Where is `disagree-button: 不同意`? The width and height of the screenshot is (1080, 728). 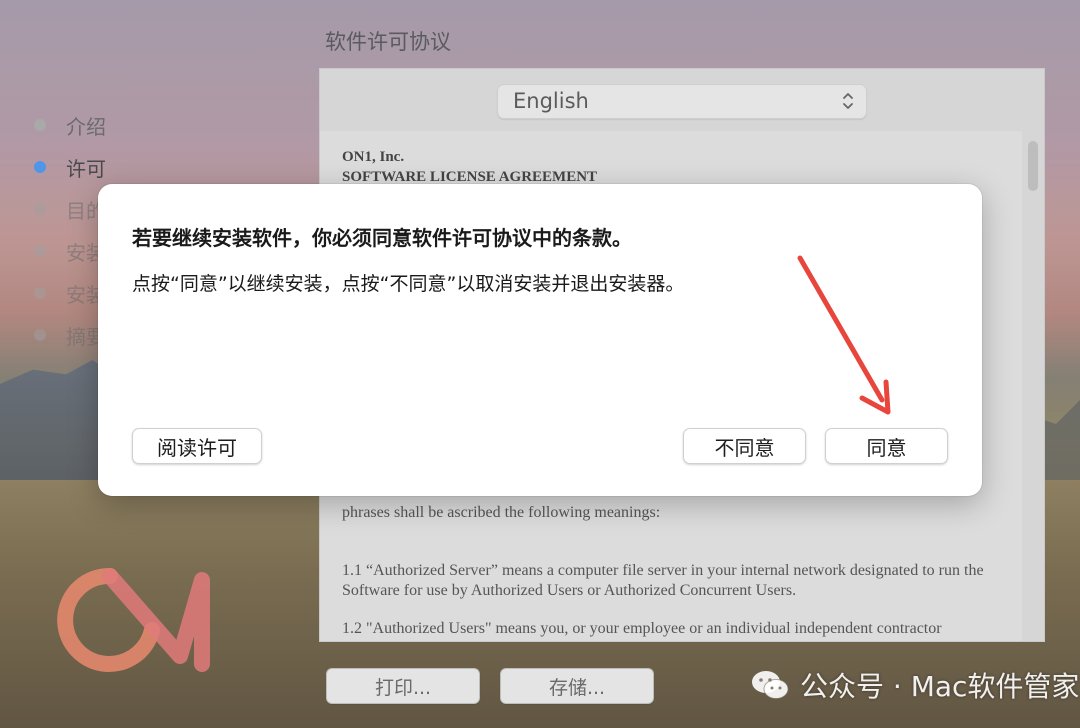 disagree-button: 不同意 is located at coordinates (744, 446).